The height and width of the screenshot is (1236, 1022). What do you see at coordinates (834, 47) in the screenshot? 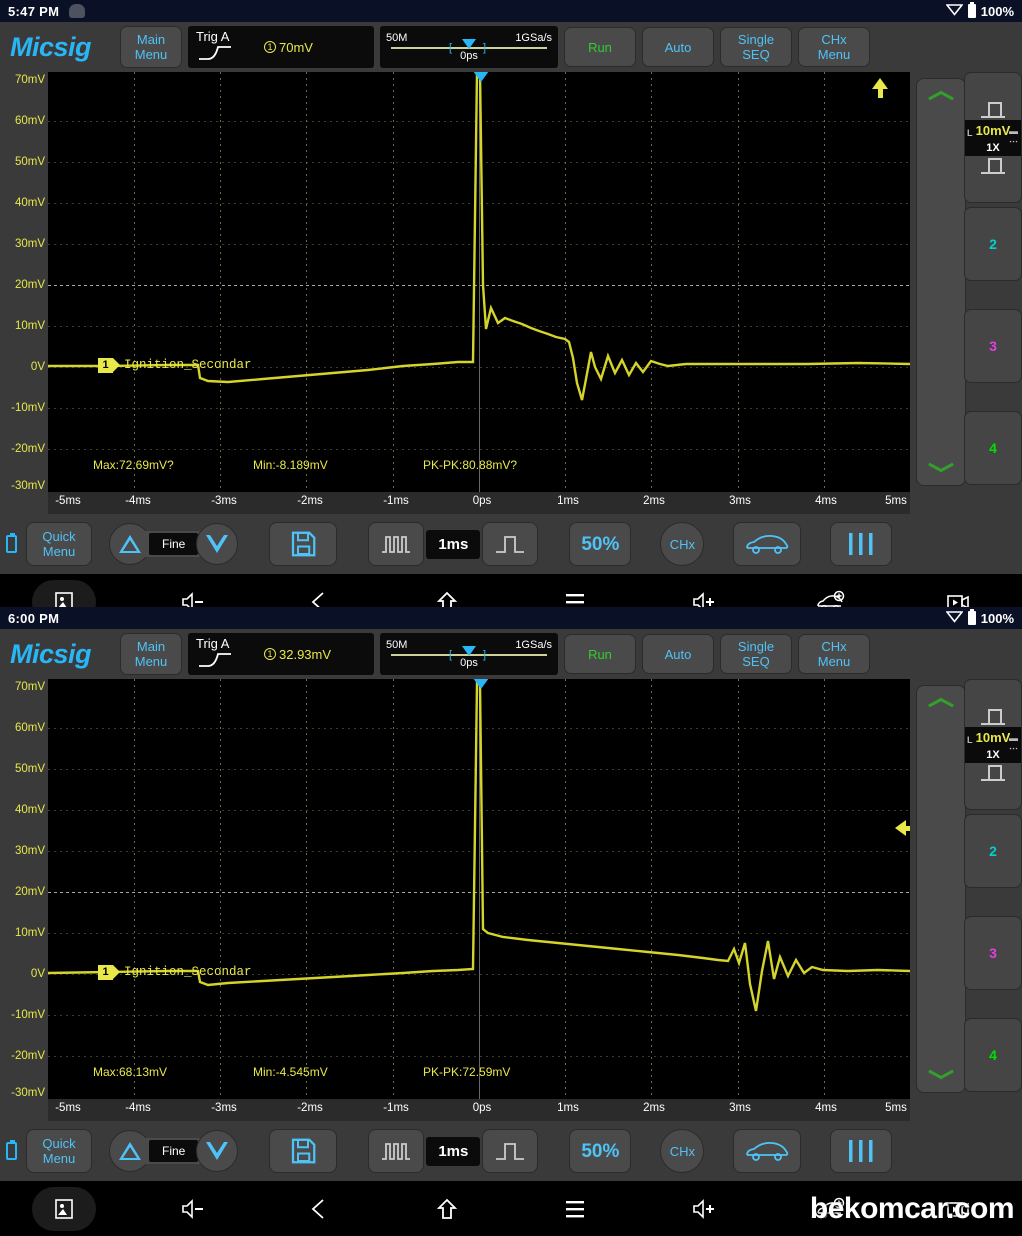
I see `chx-menu-button: CHx Menu` at bounding box center [834, 47].